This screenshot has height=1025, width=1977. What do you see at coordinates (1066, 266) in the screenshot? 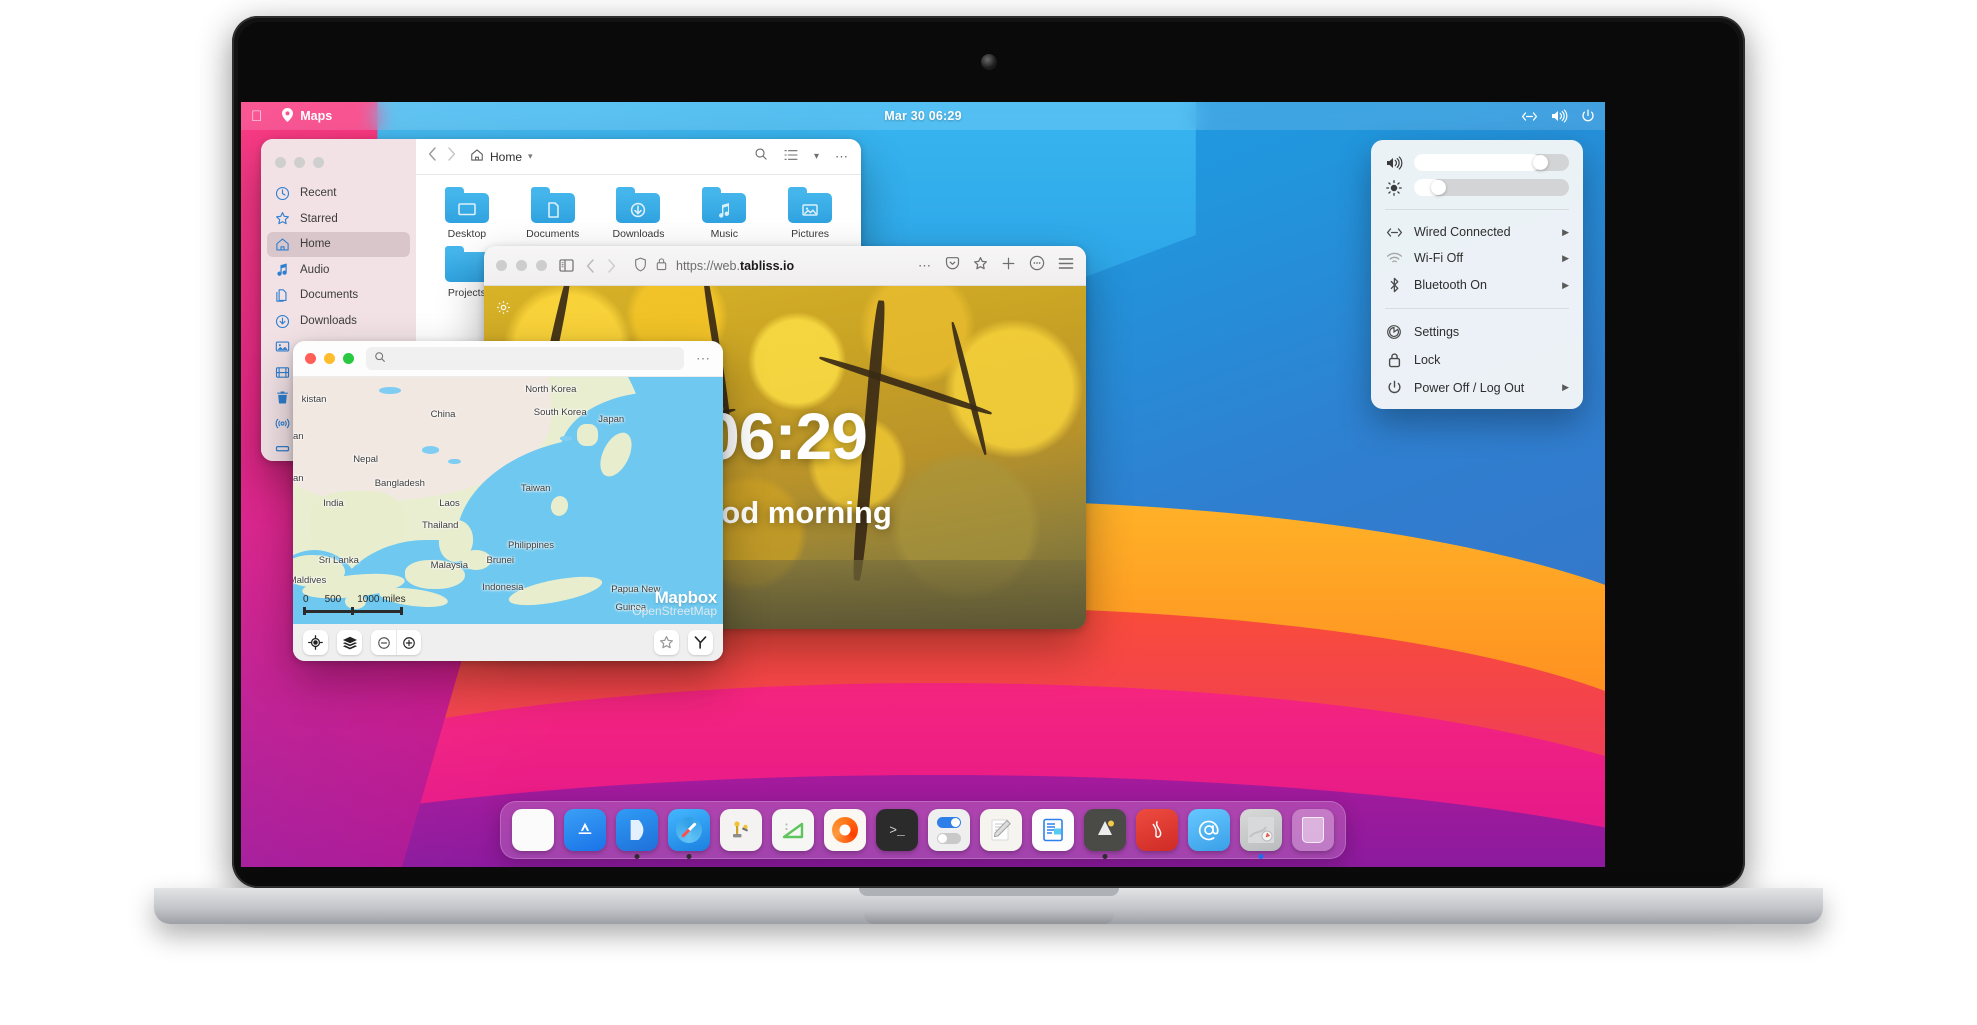
I see `hamburger-menu-icon` at bounding box center [1066, 266].